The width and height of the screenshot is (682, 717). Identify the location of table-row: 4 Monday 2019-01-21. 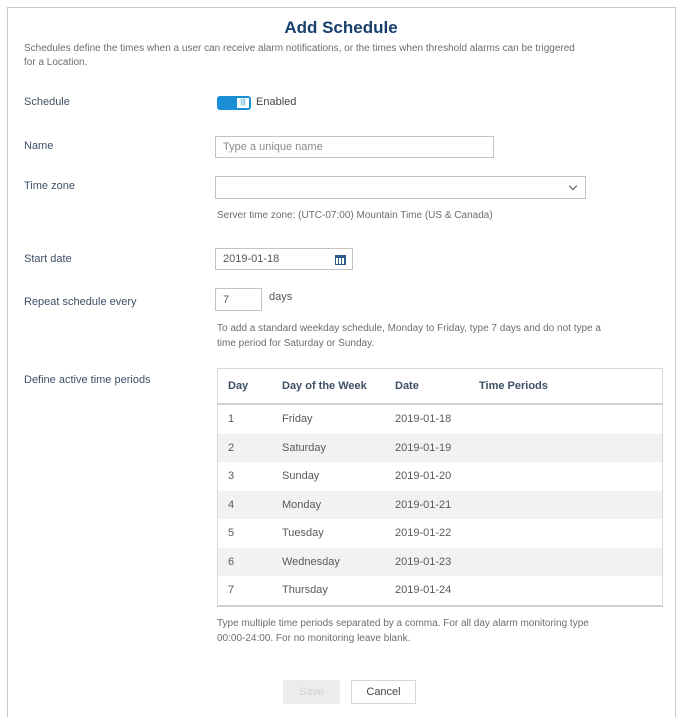
(440, 504).